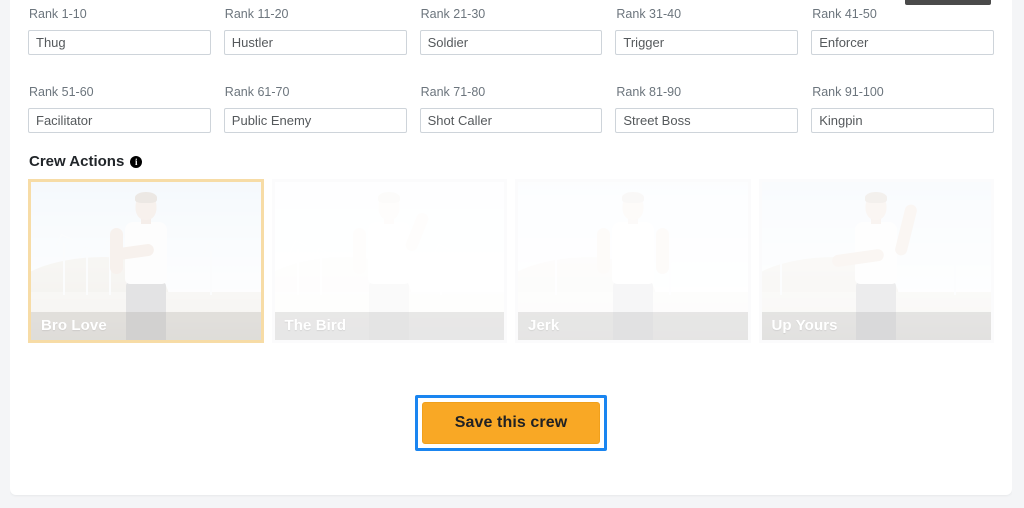 The height and width of the screenshot is (508, 1024). Describe the element at coordinates (146, 325) in the screenshot. I see `crew-action-label: Bro Love` at that location.